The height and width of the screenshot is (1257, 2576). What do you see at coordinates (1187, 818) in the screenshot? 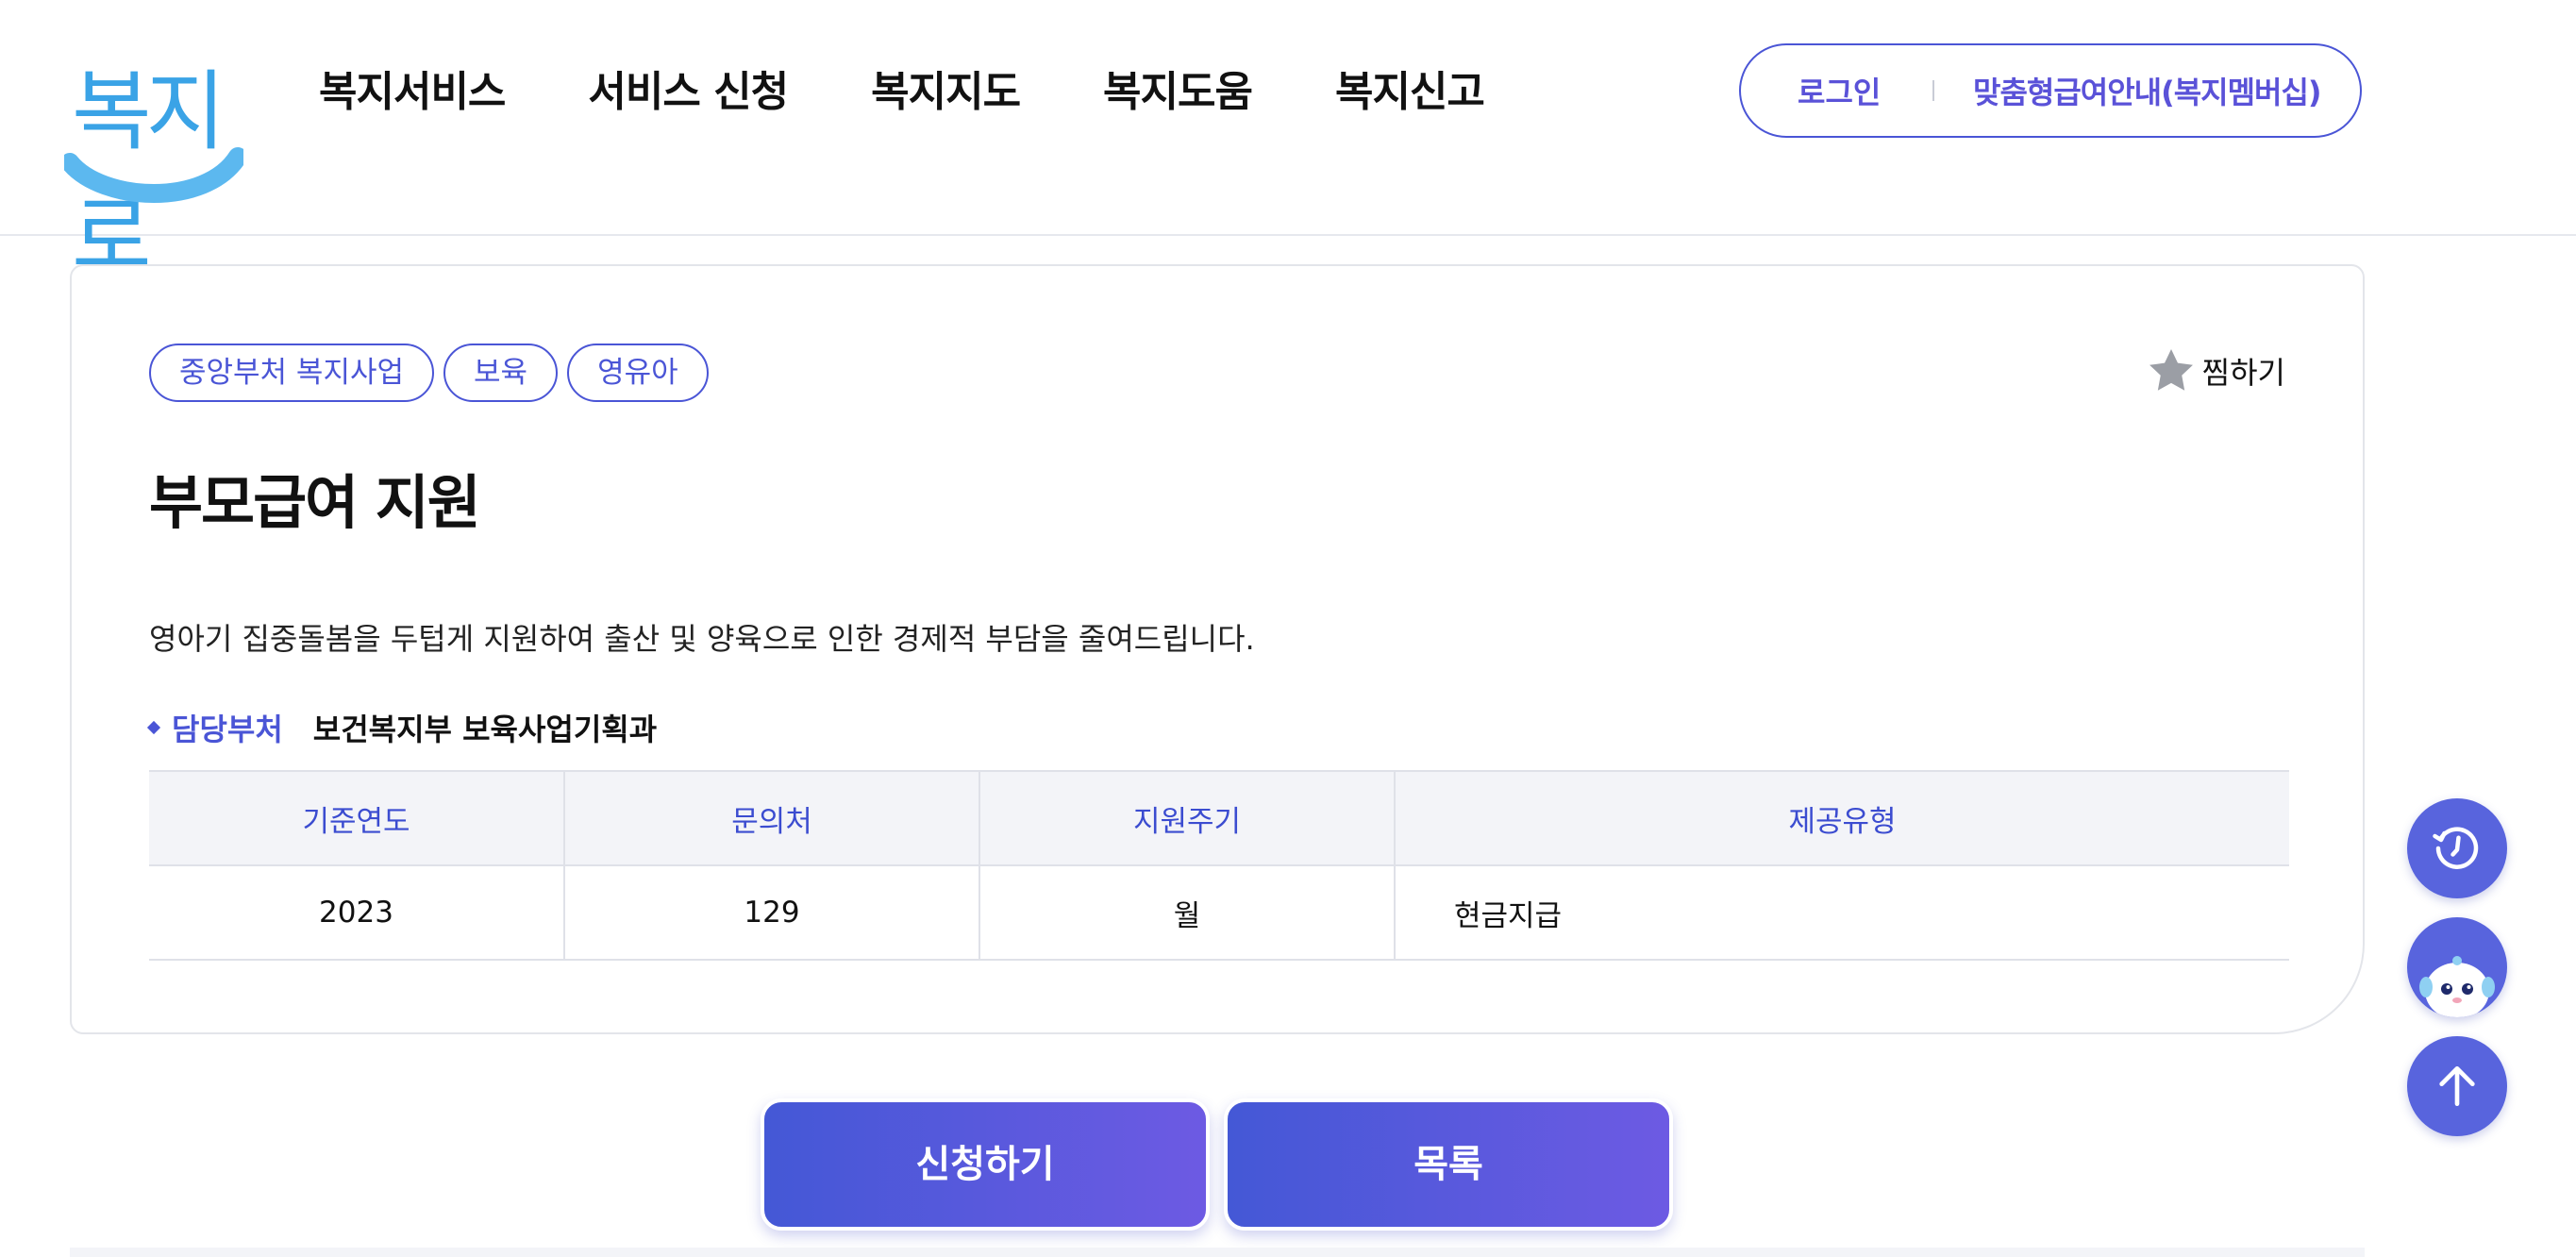
I see `th-support-cycle: 지원주기` at bounding box center [1187, 818].